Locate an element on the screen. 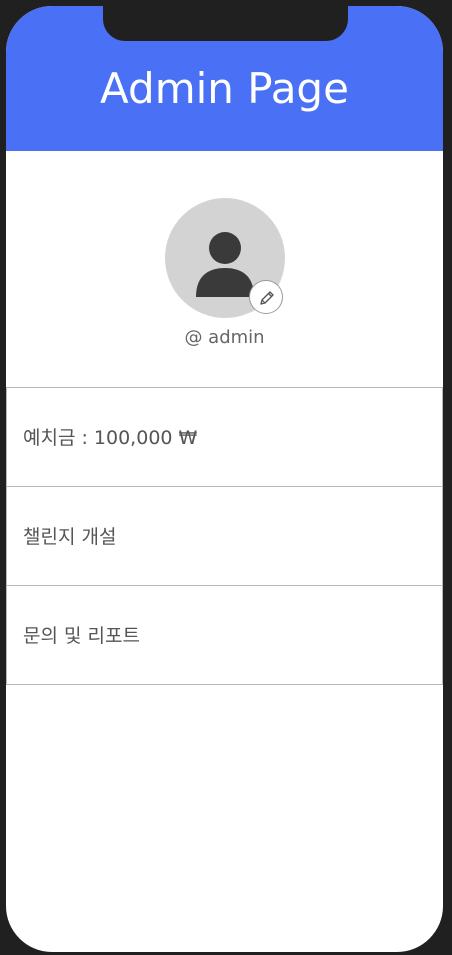 This screenshot has width=452, height=955. menu-item-label: 챌린지 개설 is located at coordinates (70, 537).